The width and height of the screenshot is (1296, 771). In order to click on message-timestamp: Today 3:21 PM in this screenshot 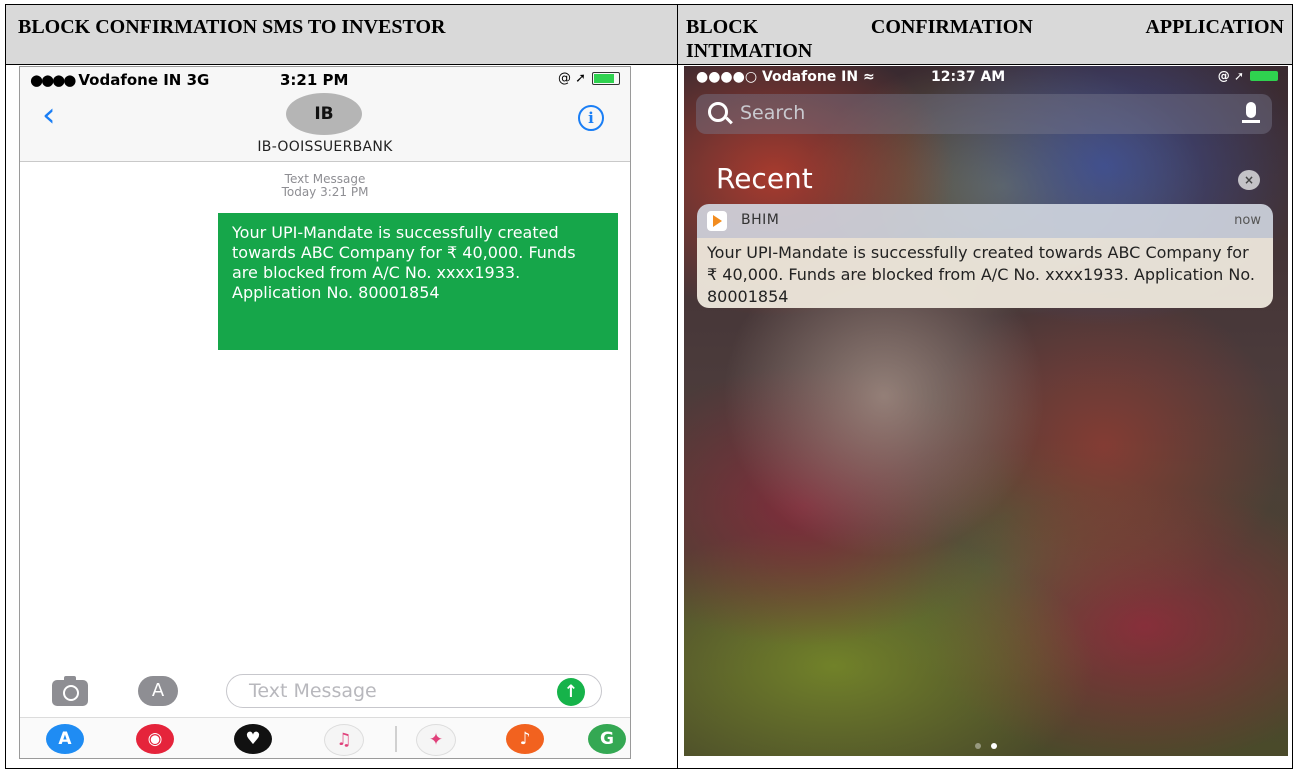, I will do `click(325, 192)`.